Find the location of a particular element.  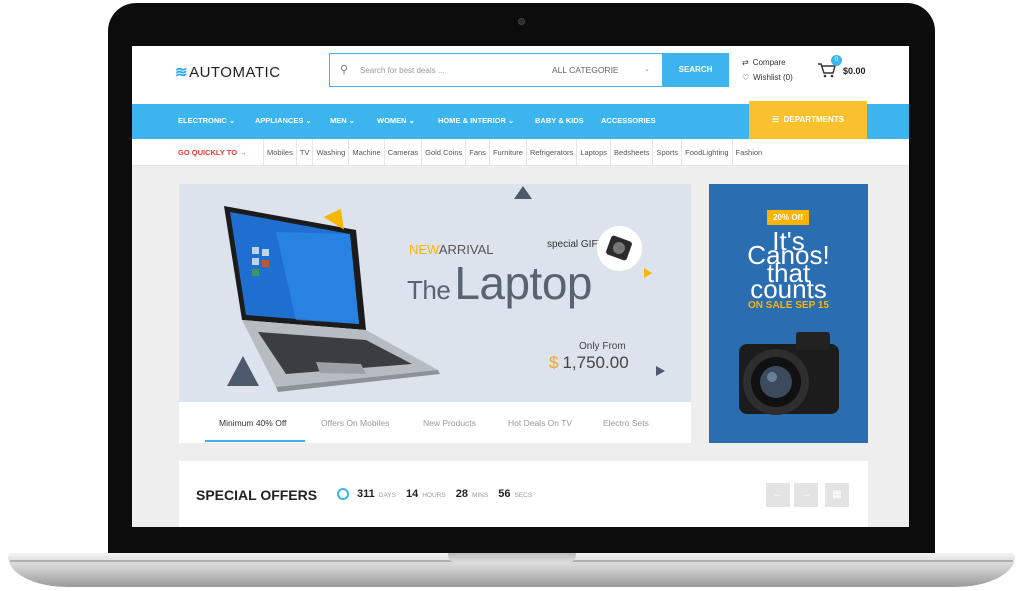

quick-link: FoodLighting is located at coordinates (706, 152).